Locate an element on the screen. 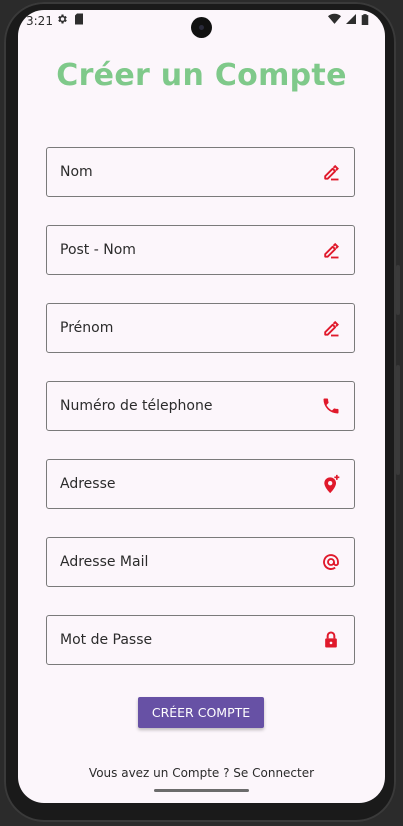 This screenshot has width=403, height=826. adresse-field: Adresse is located at coordinates (200, 484).